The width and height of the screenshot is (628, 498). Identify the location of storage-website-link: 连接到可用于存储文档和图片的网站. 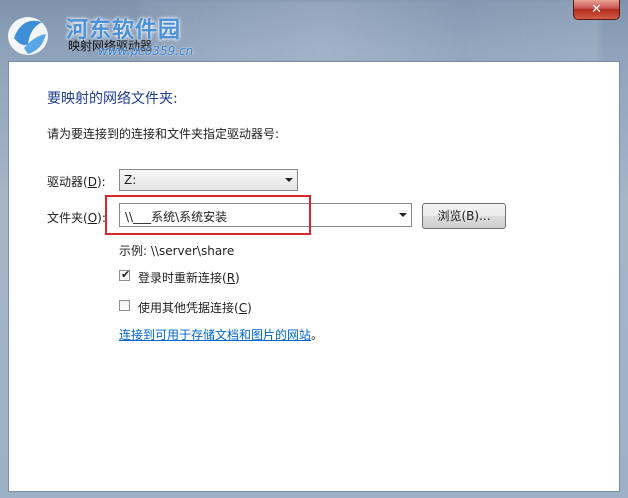
(215, 335).